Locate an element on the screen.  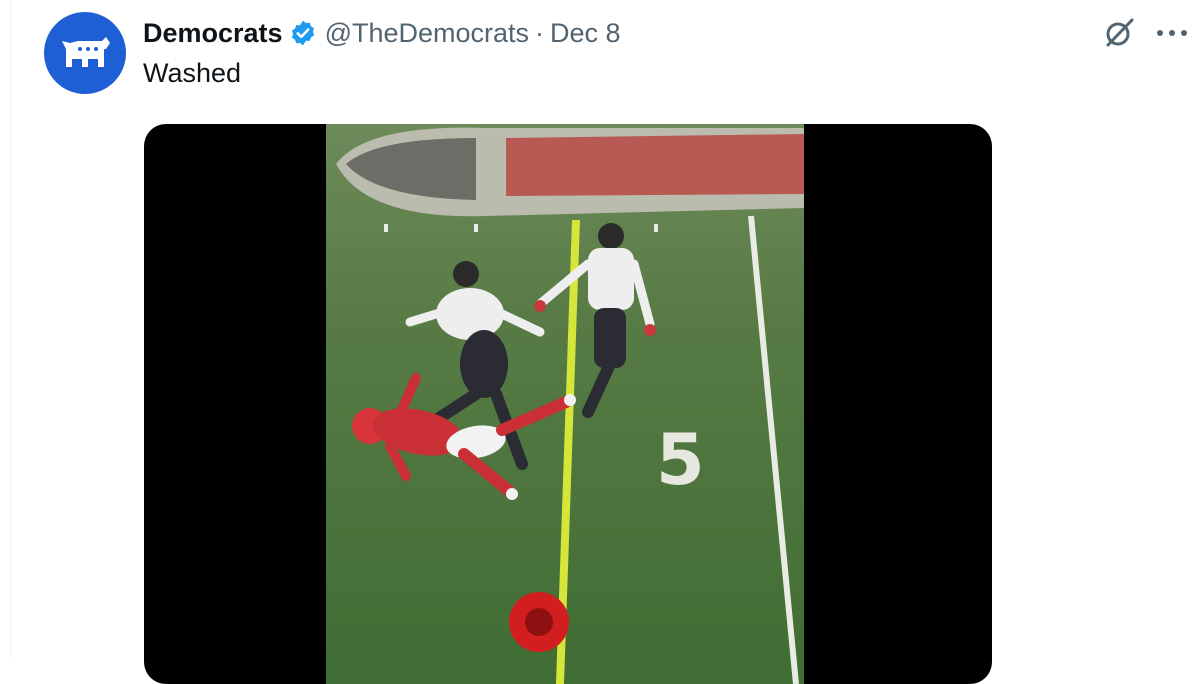
grok-button is located at coordinates (1119, 33).